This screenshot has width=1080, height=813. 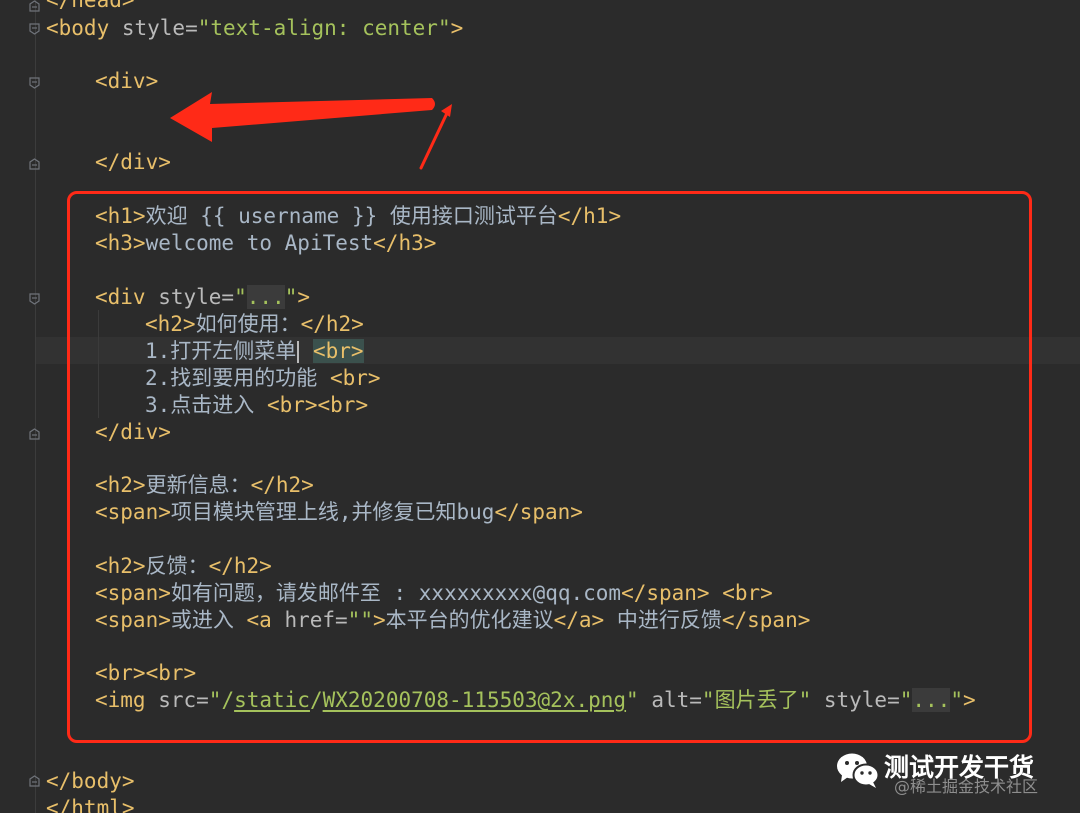 What do you see at coordinates (966, 786) in the screenshot?
I see `community-credit: @稀土掘金技术社区` at bounding box center [966, 786].